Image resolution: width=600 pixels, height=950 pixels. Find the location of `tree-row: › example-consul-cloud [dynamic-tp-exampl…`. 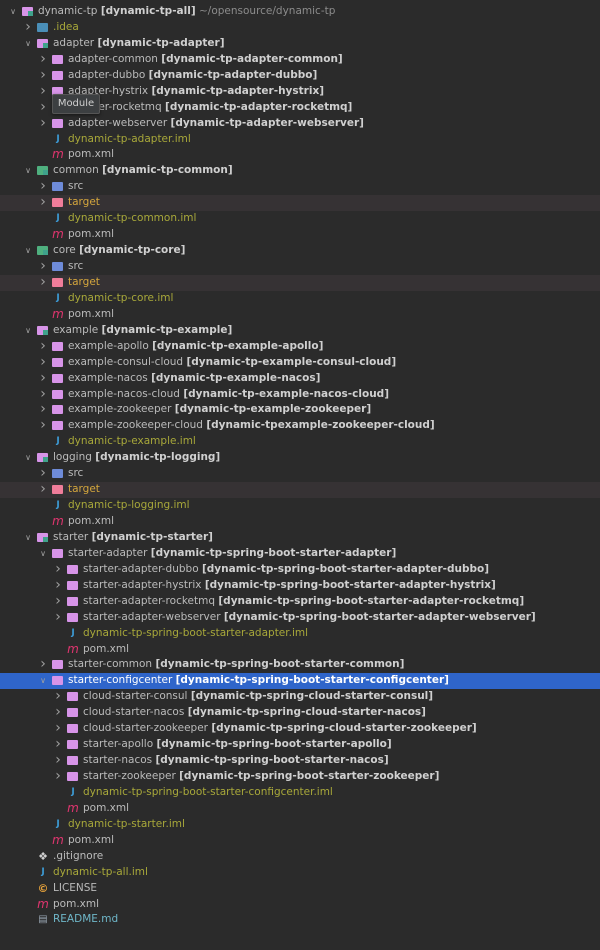

tree-row: › example-consul-cloud [dynamic-tp-exampl… is located at coordinates (300, 363).